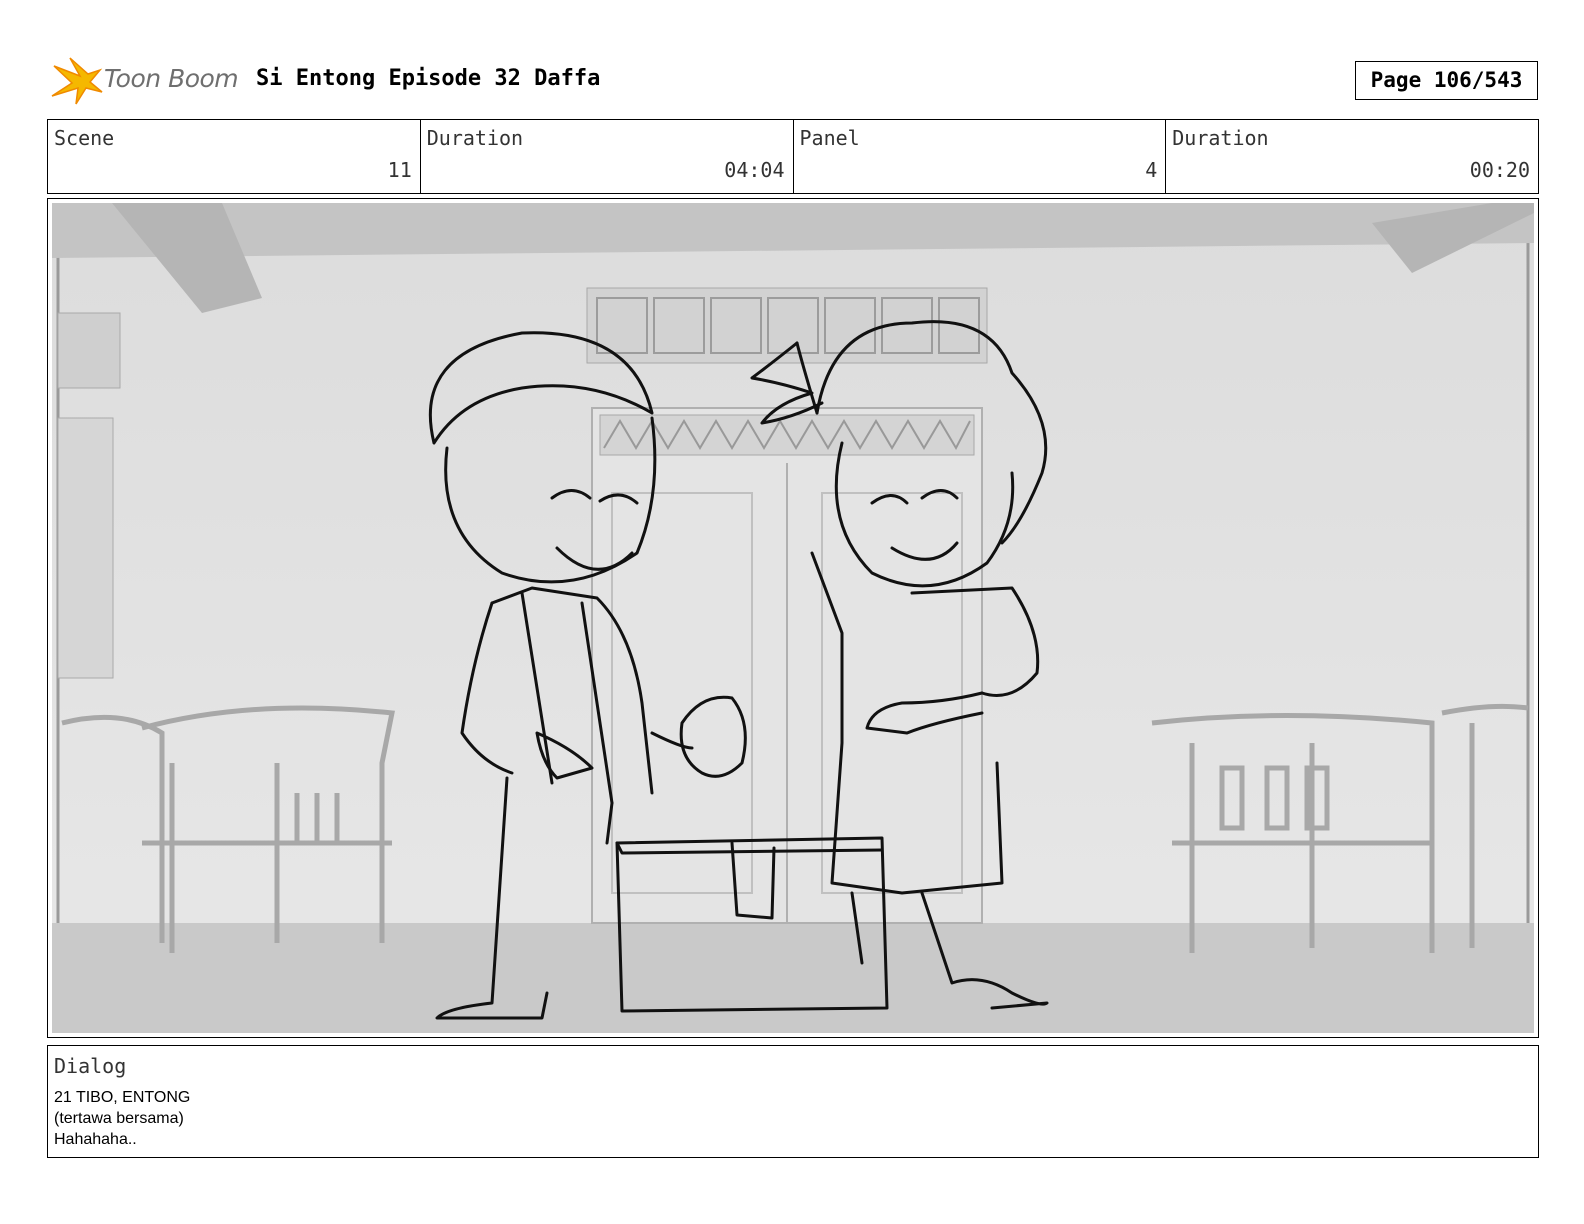 The height and width of the screenshot is (1224, 1584). What do you see at coordinates (84, 138) in the screenshot?
I see `scene-label: Scene` at bounding box center [84, 138].